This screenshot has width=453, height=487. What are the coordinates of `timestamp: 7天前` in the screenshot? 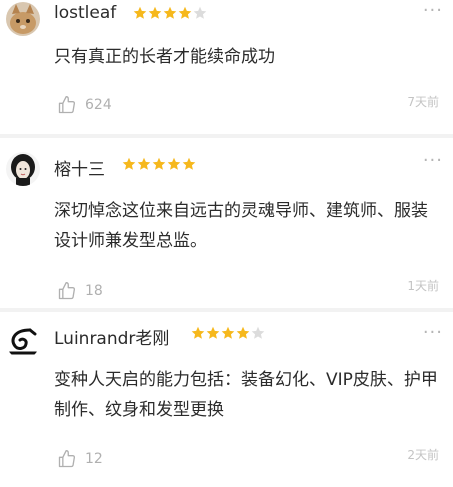 It's located at (423, 102).